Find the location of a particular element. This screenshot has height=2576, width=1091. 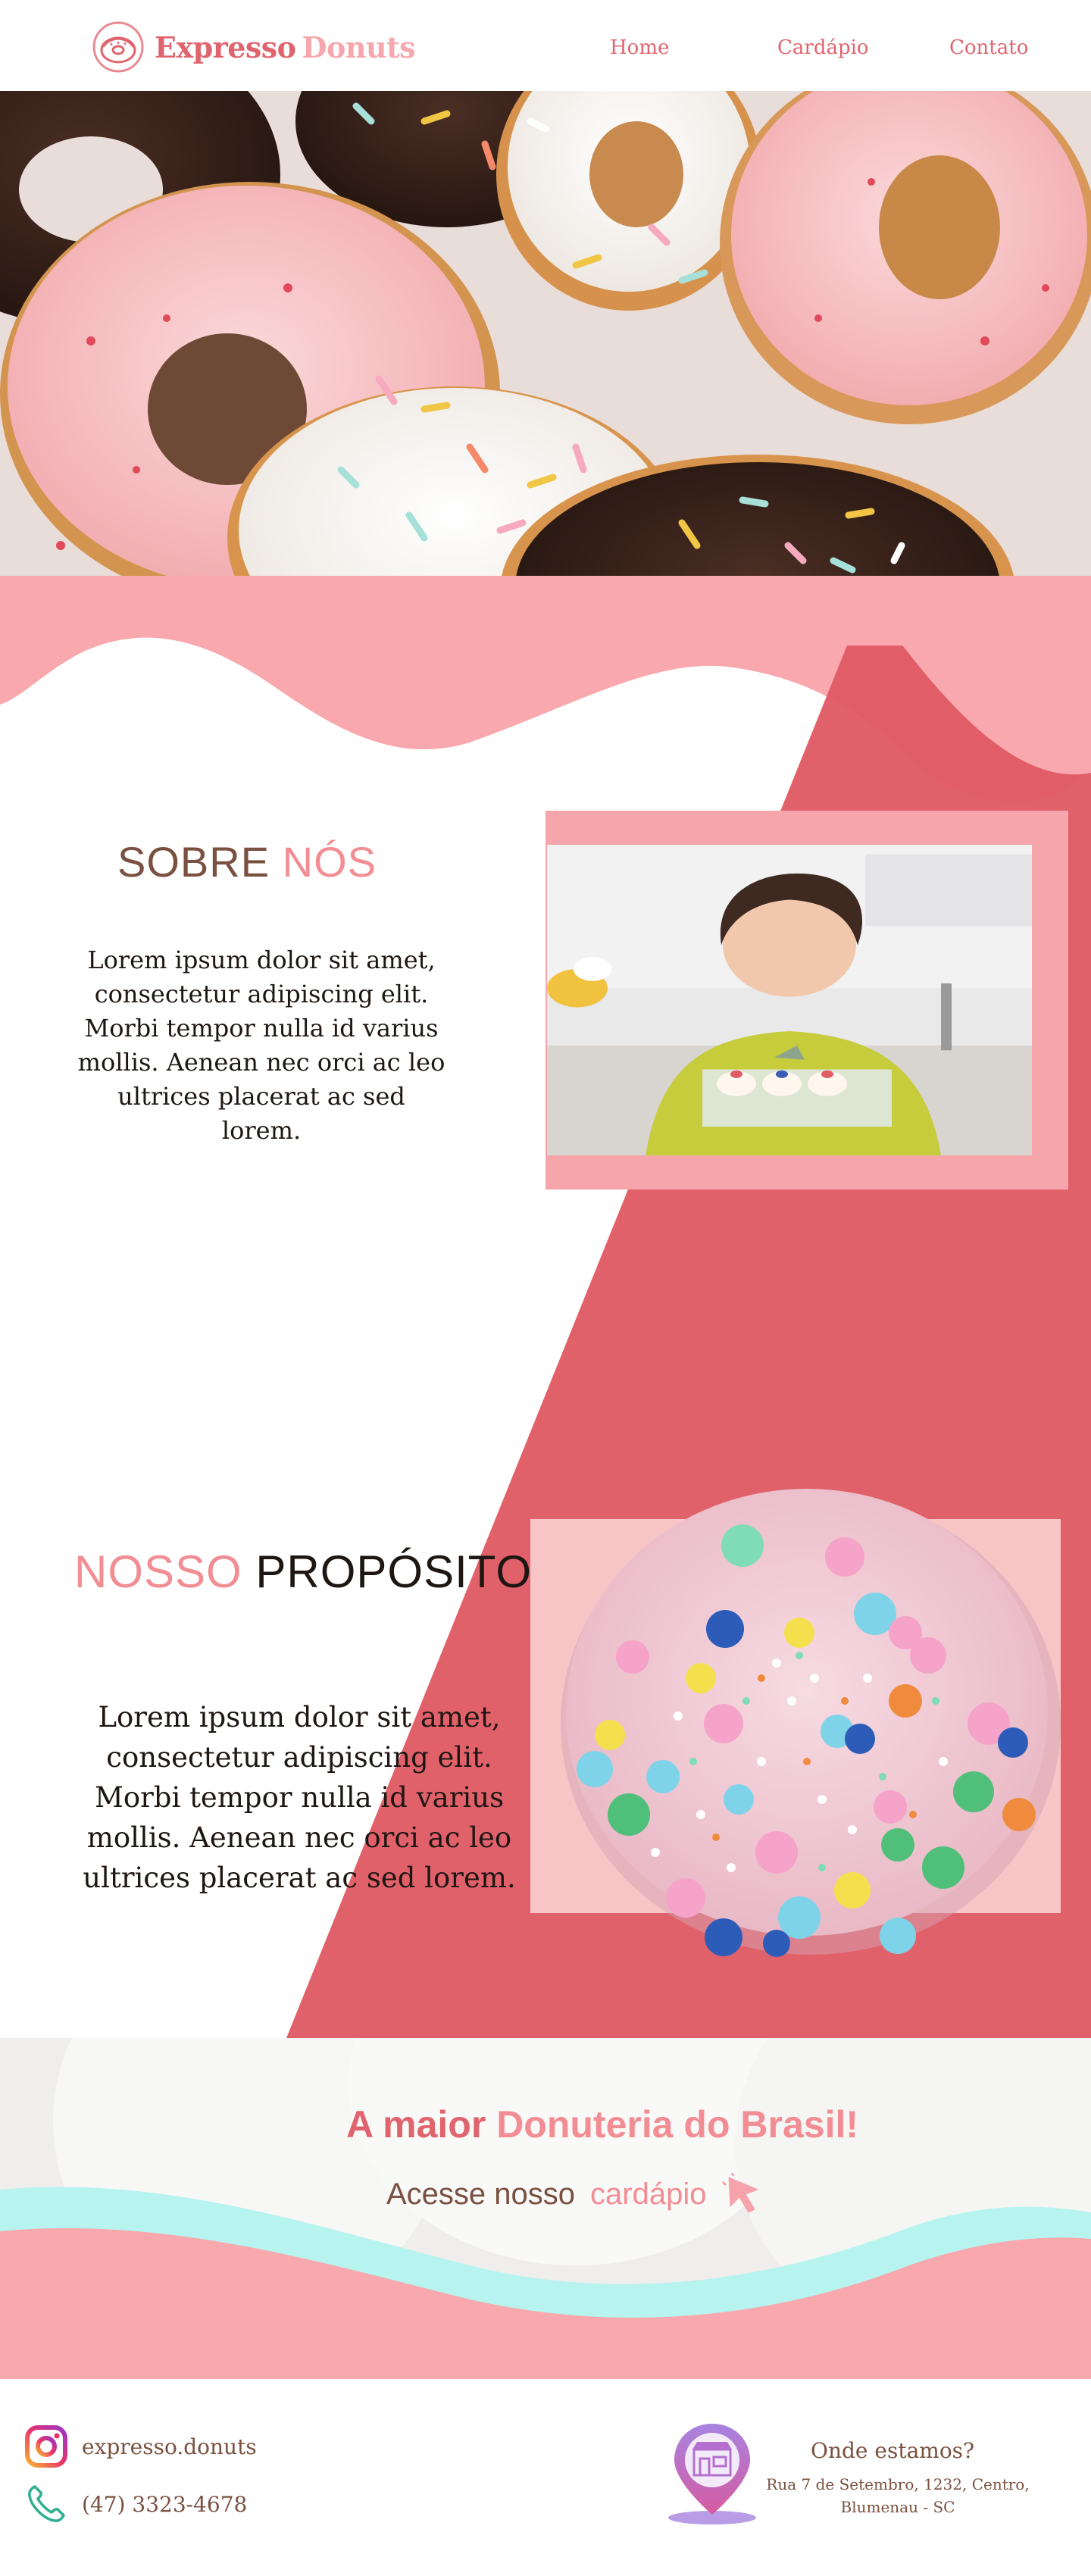

about-title-part1: SOBRE is located at coordinates (193, 862).